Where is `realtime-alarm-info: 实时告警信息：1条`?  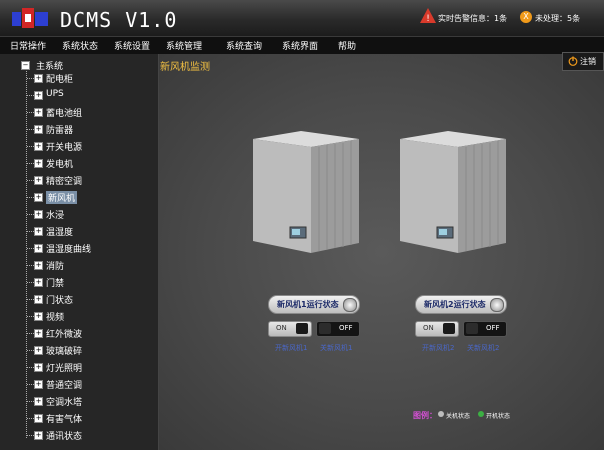
realtime-alarm-info: 实时告警信息：1条 is located at coordinates (472, 18).